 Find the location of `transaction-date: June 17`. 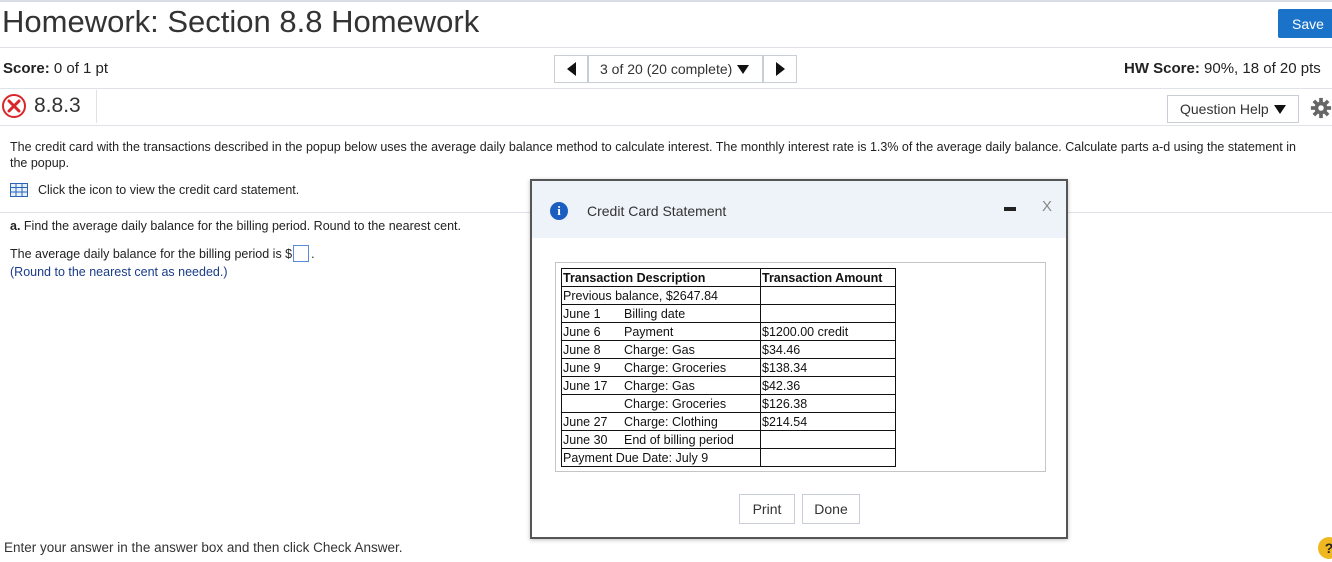

transaction-date: June 17 is located at coordinates (585, 385).